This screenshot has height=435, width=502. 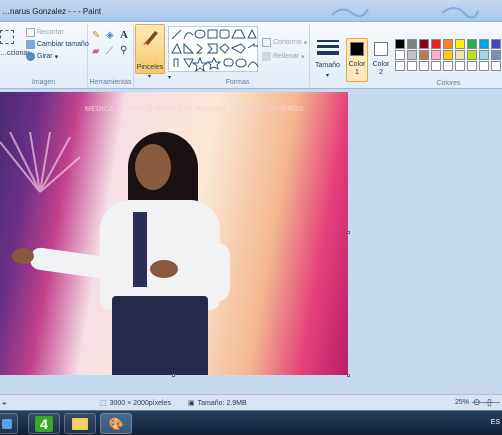 What do you see at coordinates (124, 35) in the screenshot?
I see `text-tool-icon: A` at bounding box center [124, 35].